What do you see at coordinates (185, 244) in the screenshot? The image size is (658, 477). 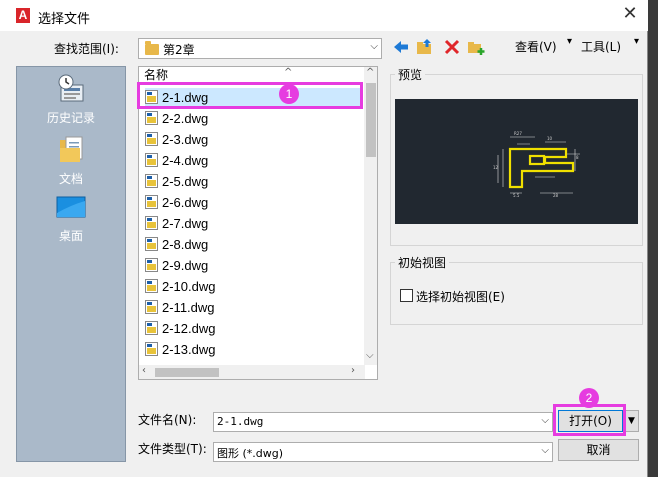 I see `file-name: 2-8.dwg` at bounding box center [185, 244].